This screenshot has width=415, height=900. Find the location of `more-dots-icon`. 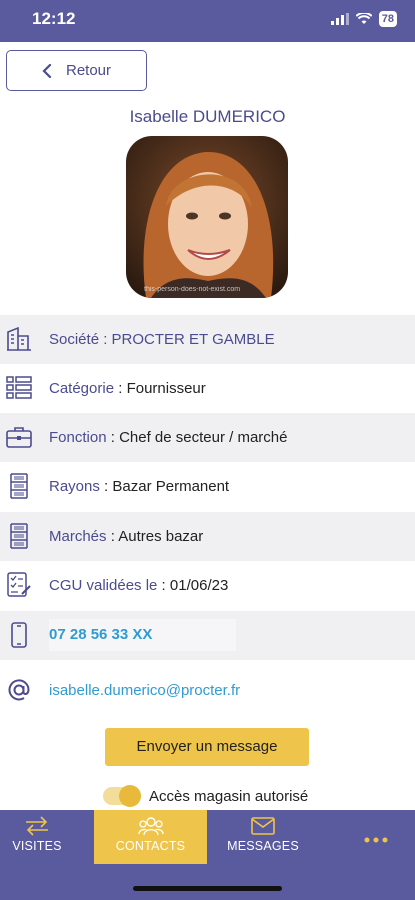

more-dots-icon is located at coordinates (376, 840).